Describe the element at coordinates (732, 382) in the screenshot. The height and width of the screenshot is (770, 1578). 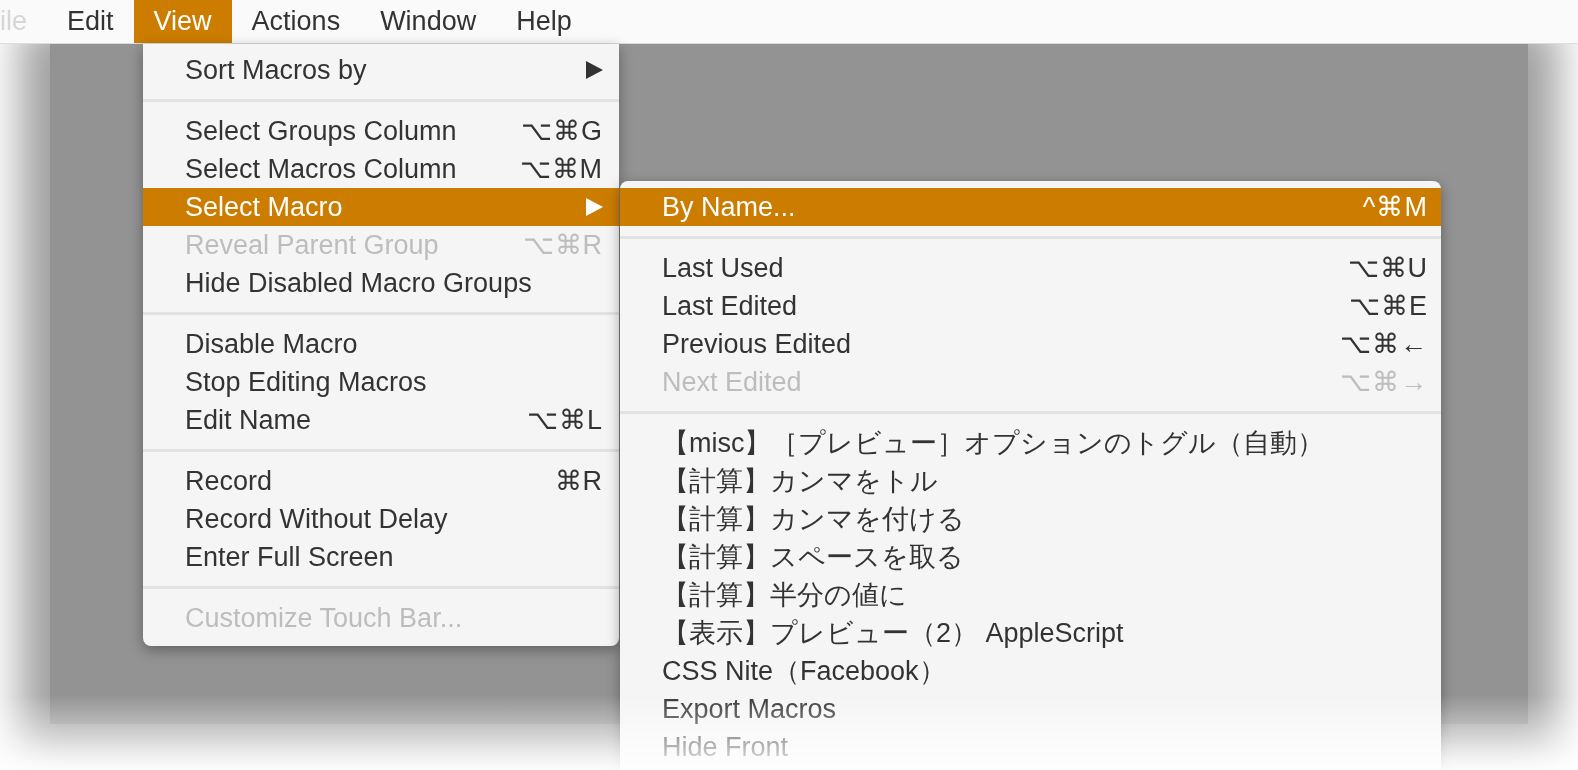
I see `menu-item-label: Next Edited` at that location.